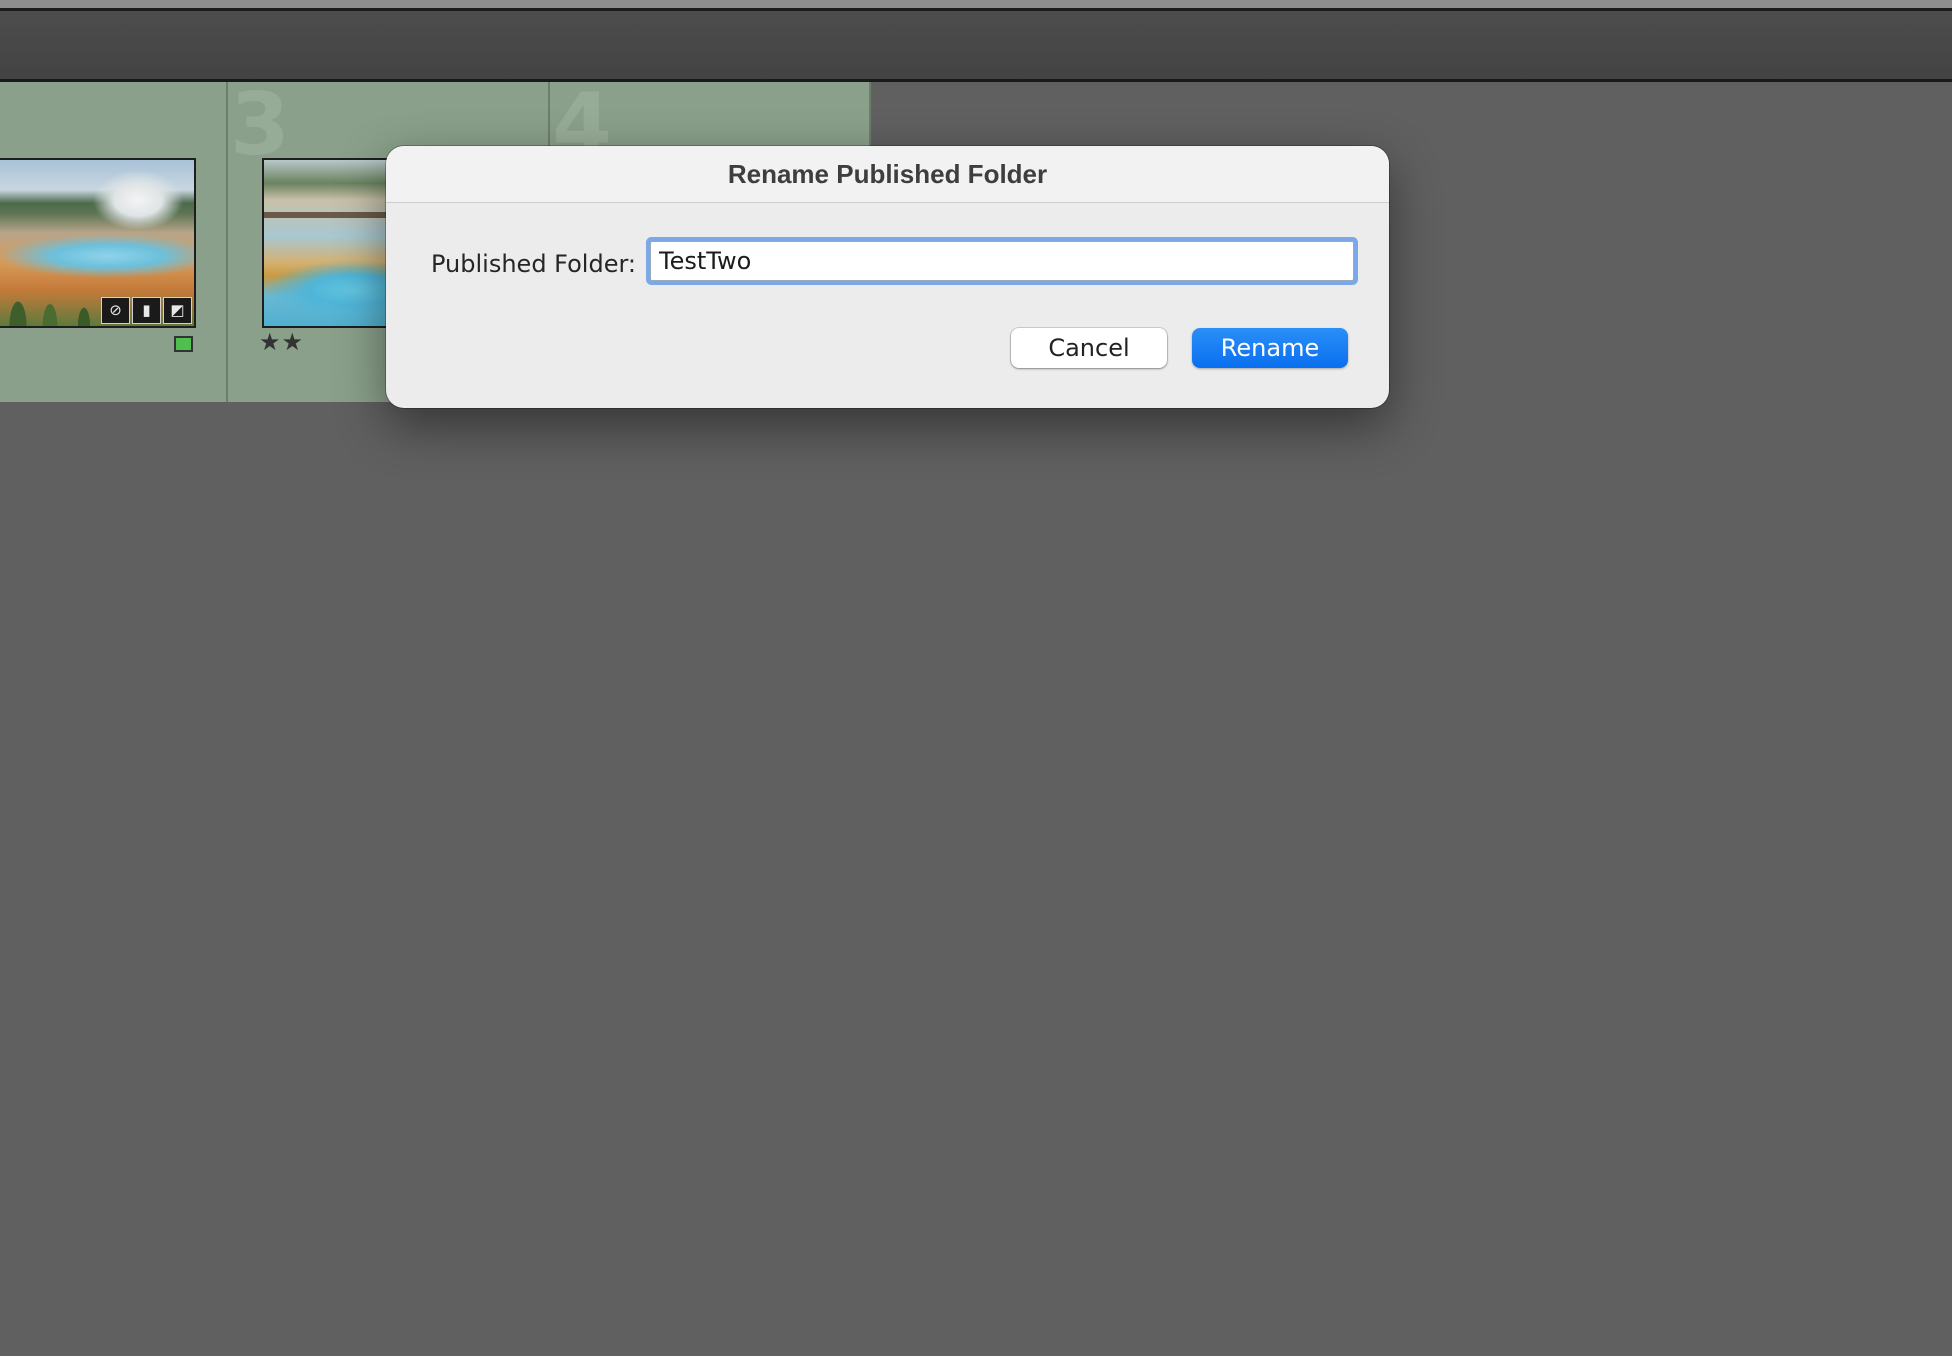  I want to click on rename-button: Rename, so click(1270, 348).